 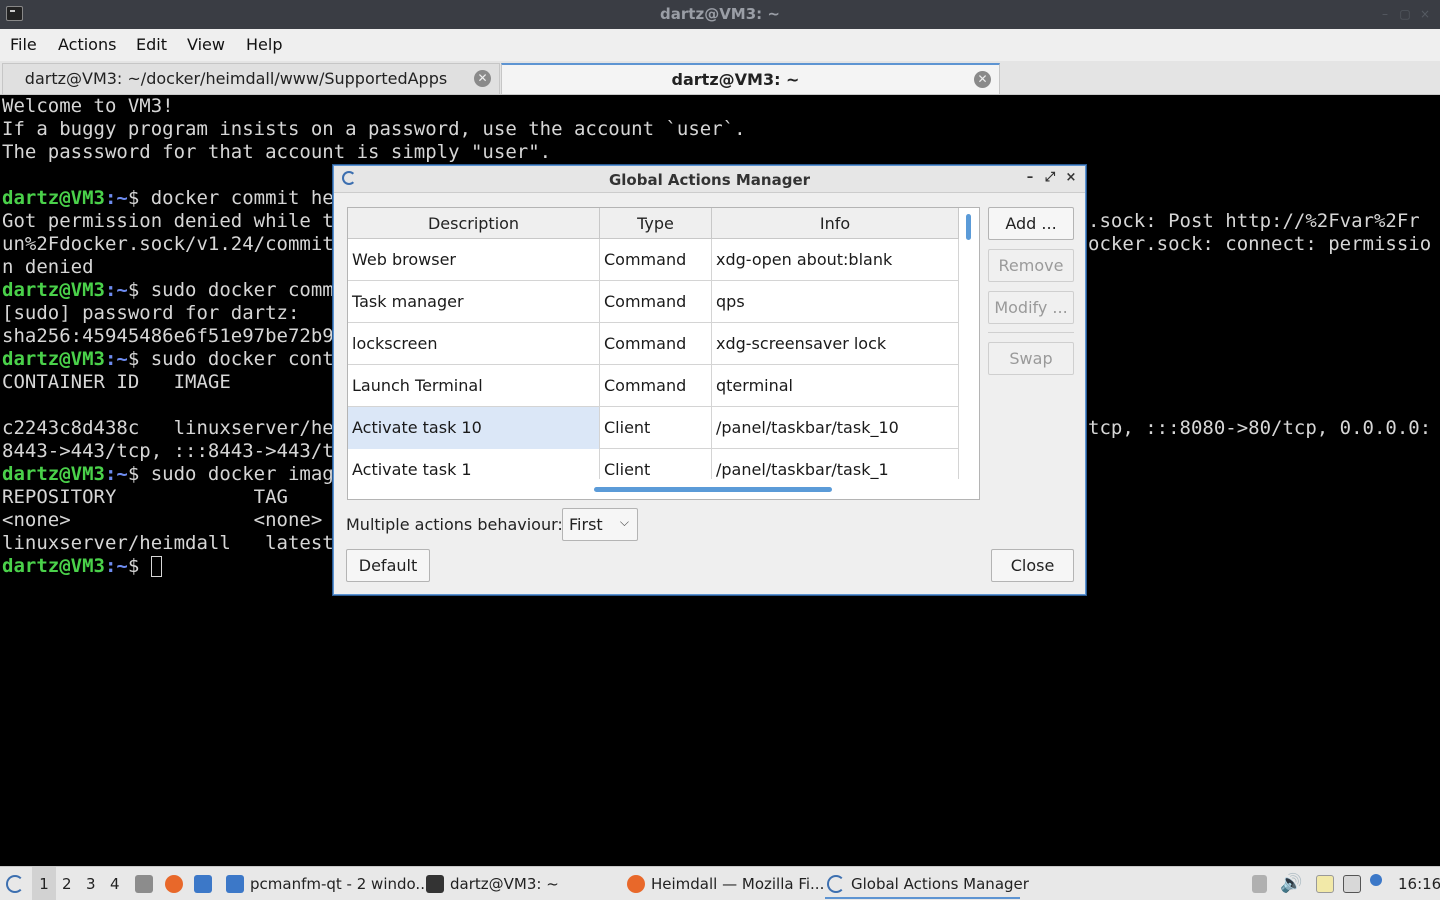 What do you see at coordinates (151, 44) in the screenshot?
I see `menu-edit: Edit` at bounding box center [151, 44].